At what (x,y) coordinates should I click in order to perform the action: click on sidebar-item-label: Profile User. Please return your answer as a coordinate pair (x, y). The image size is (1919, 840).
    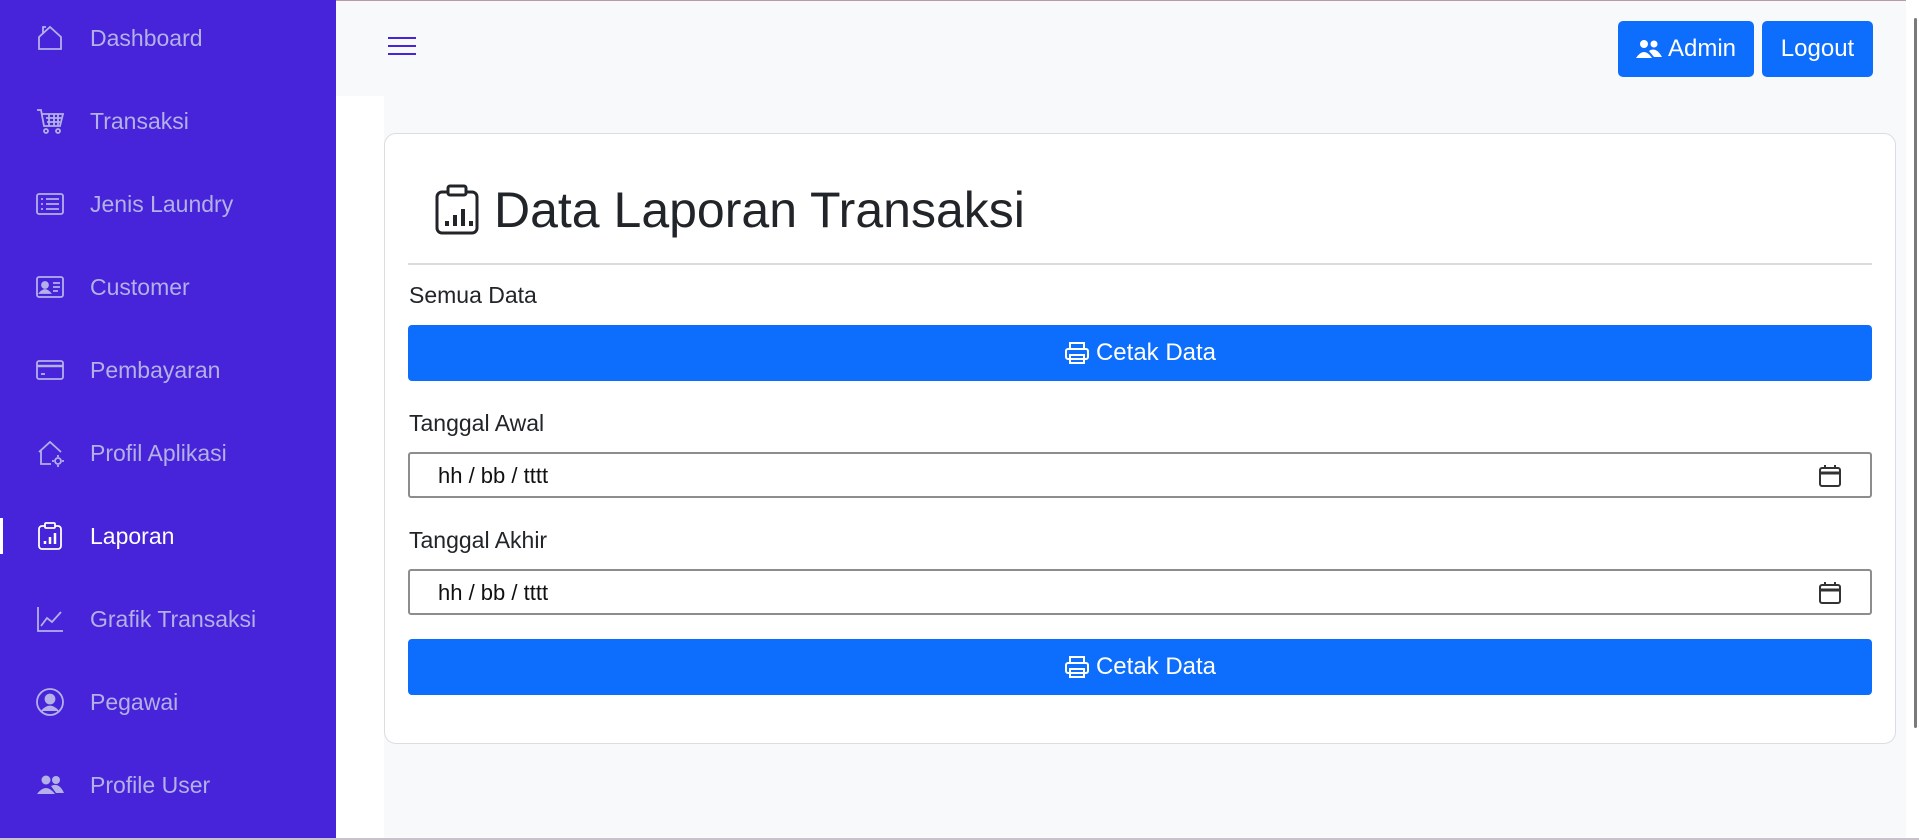
    Looking at the image, I should click on (150, 784).